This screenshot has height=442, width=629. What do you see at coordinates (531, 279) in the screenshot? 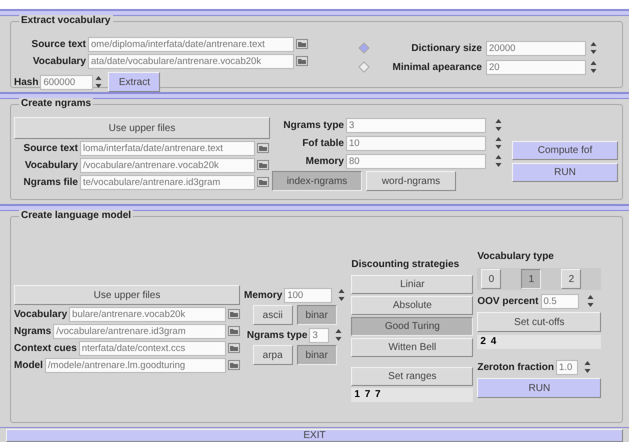
I see `vocabulary-type-button: 1` at bounding box center [531, 279].